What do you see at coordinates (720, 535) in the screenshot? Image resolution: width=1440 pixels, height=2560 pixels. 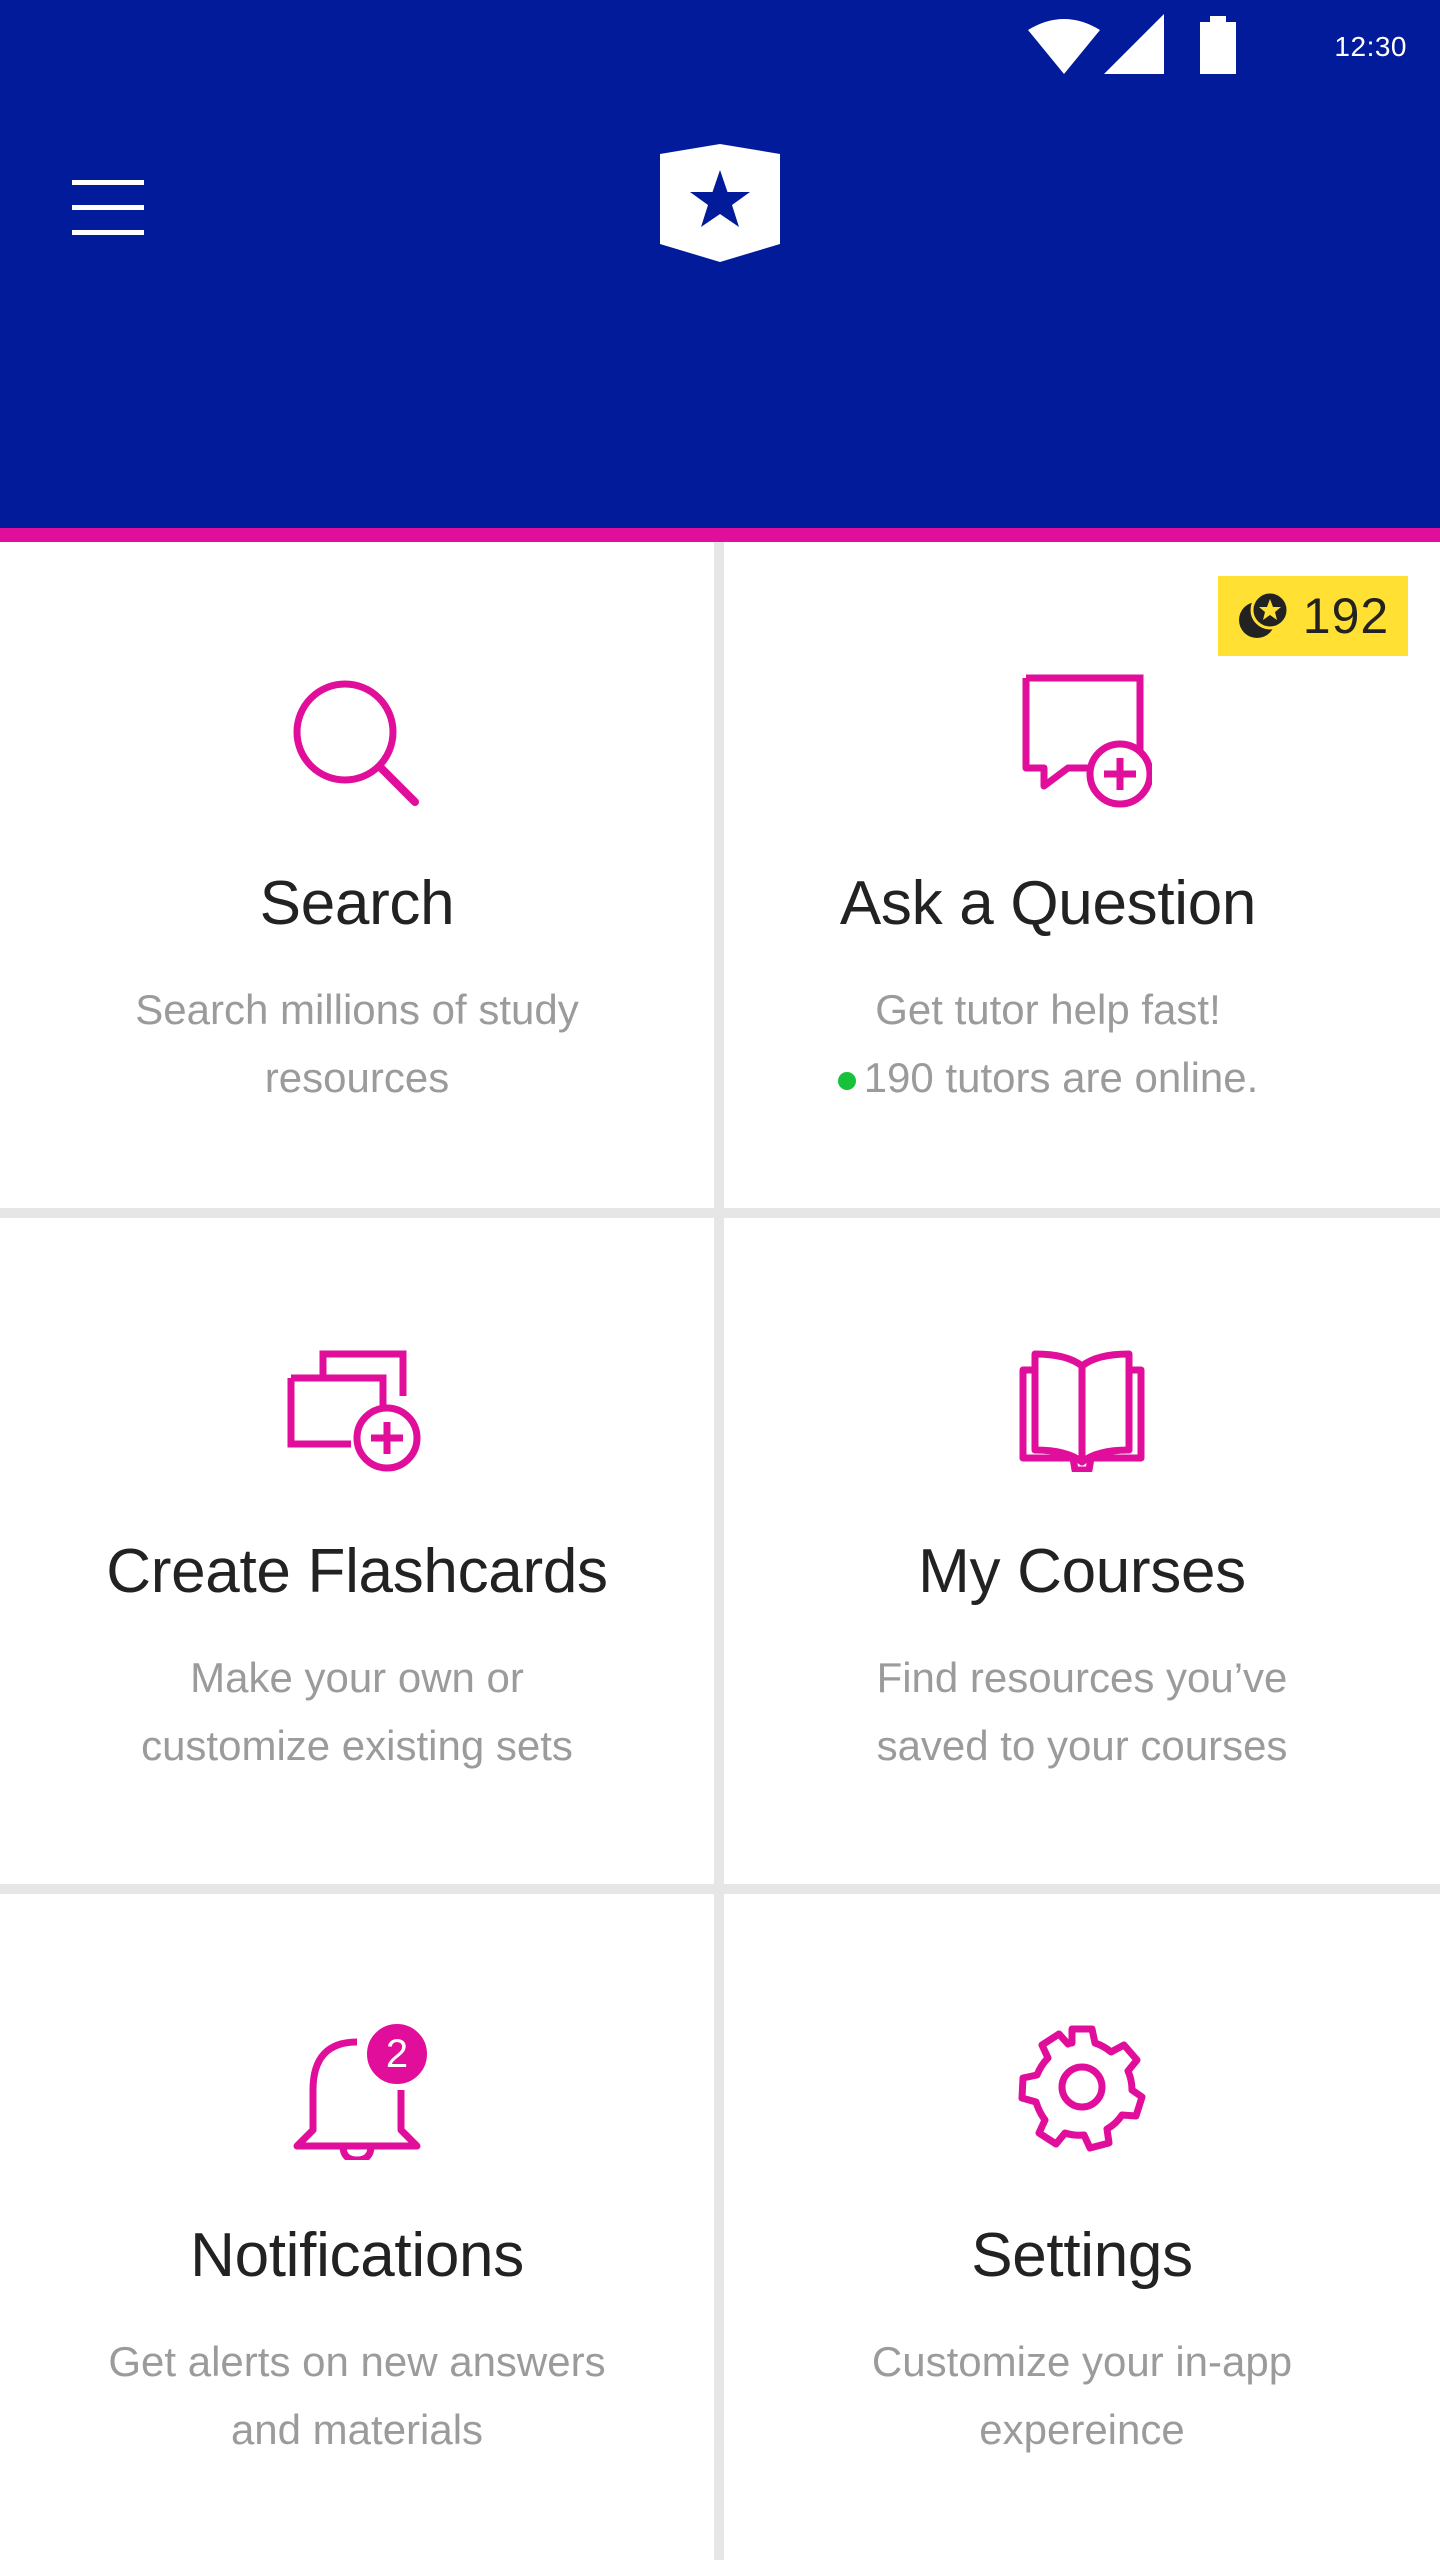 I see `header-accent-bar` at bounding box center [720, 535].